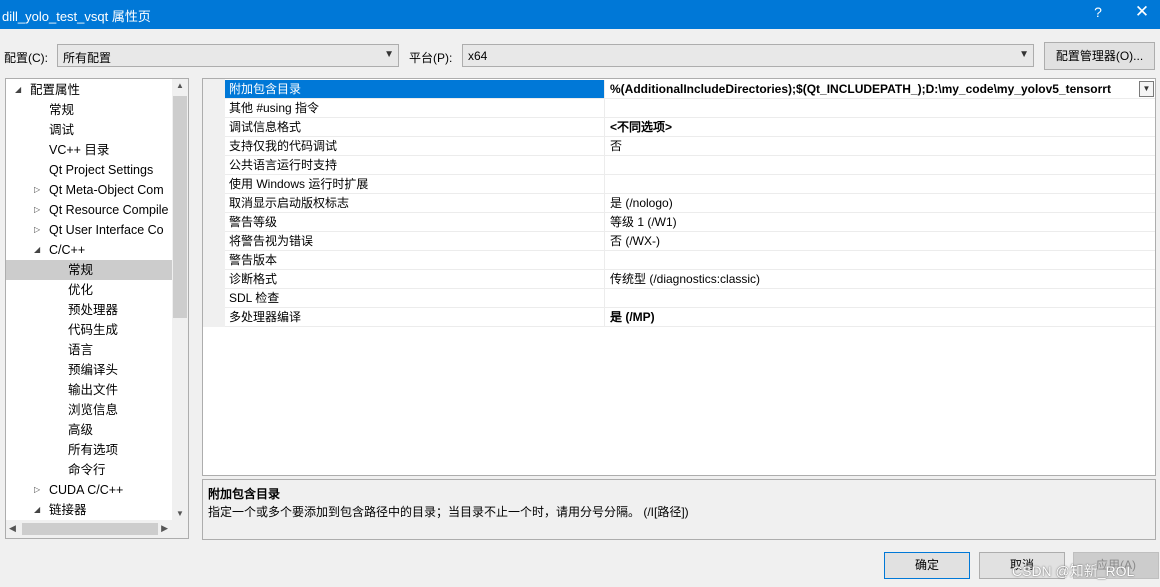 The height and width of the screenshot is (587, 1160). I want to click on property-value: 等级 1 (/W1), so click(880, 222).